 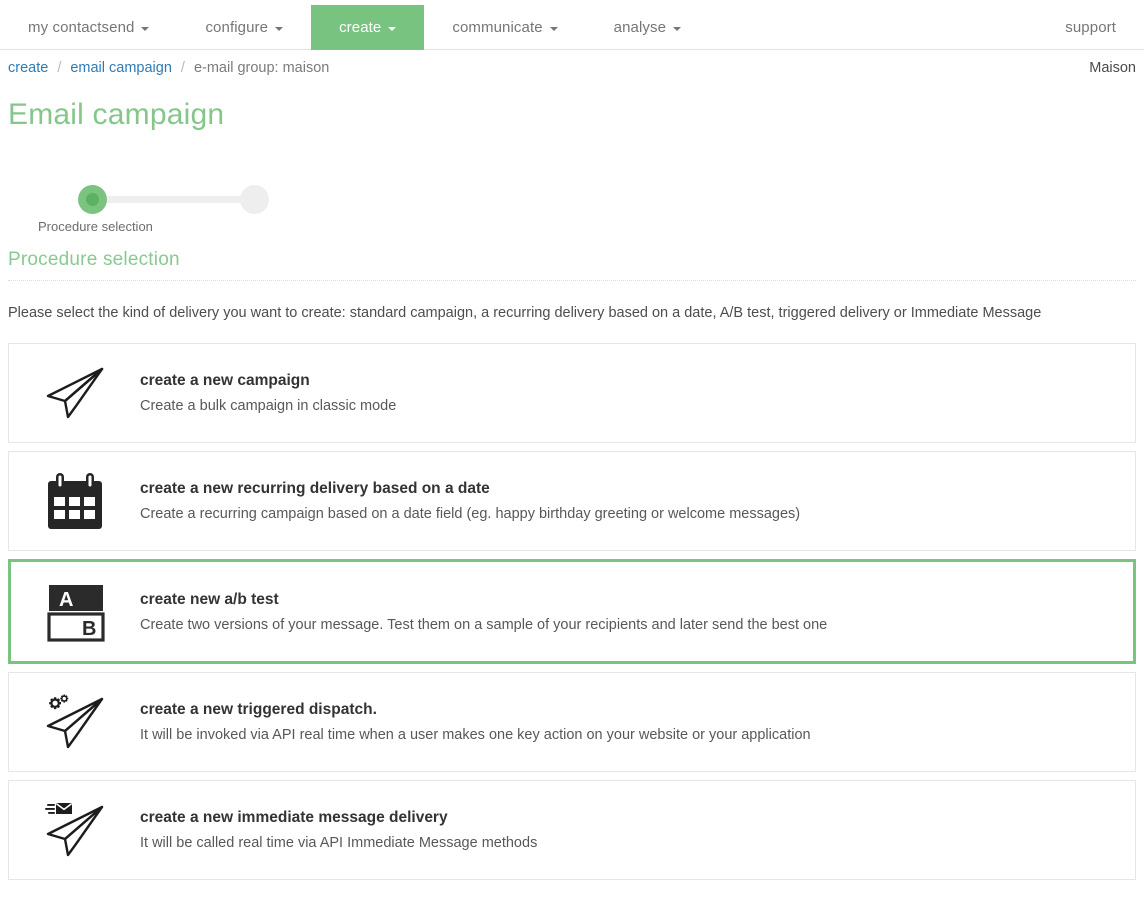 I want to click on stepper-step-1-label: Procedure selection, so click(x=95, y=226).